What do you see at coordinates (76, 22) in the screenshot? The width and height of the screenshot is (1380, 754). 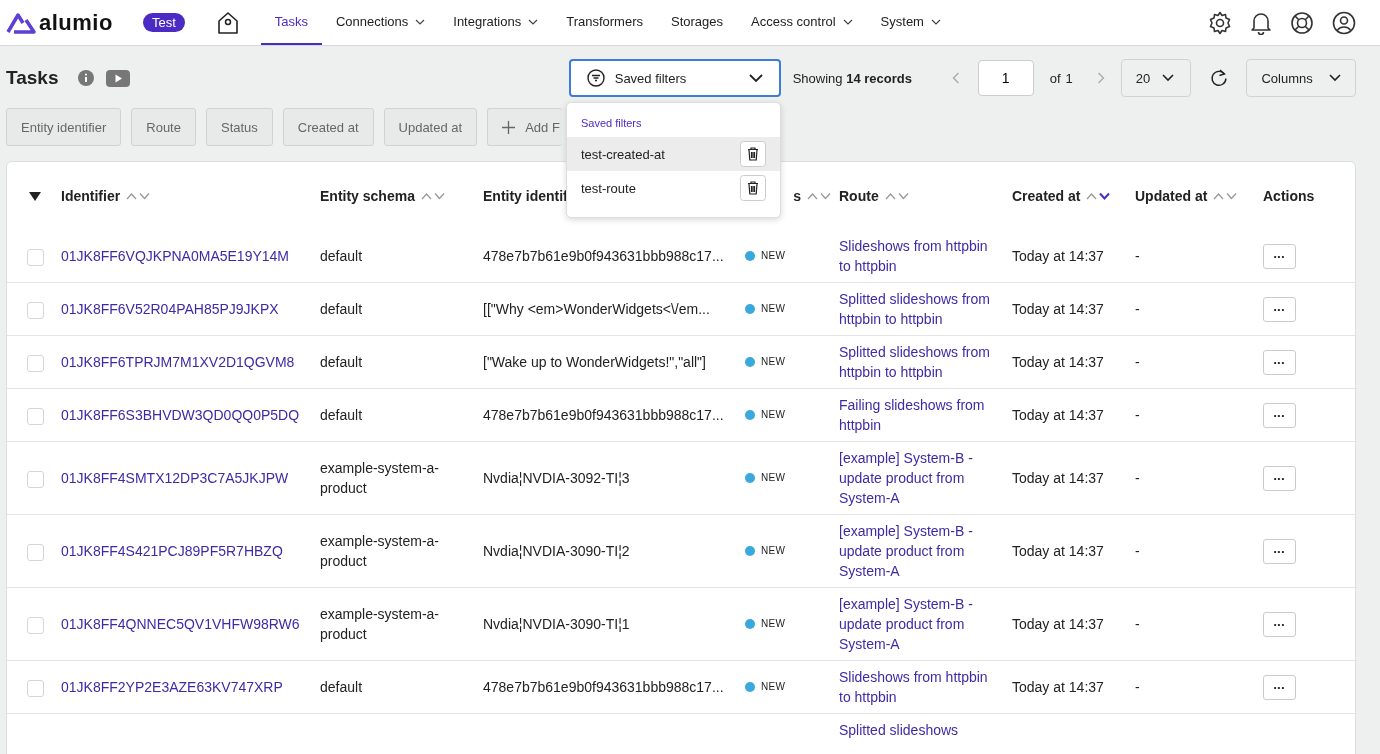 I see `logo-wordmark: alumio` at bounding box center [76, 22].